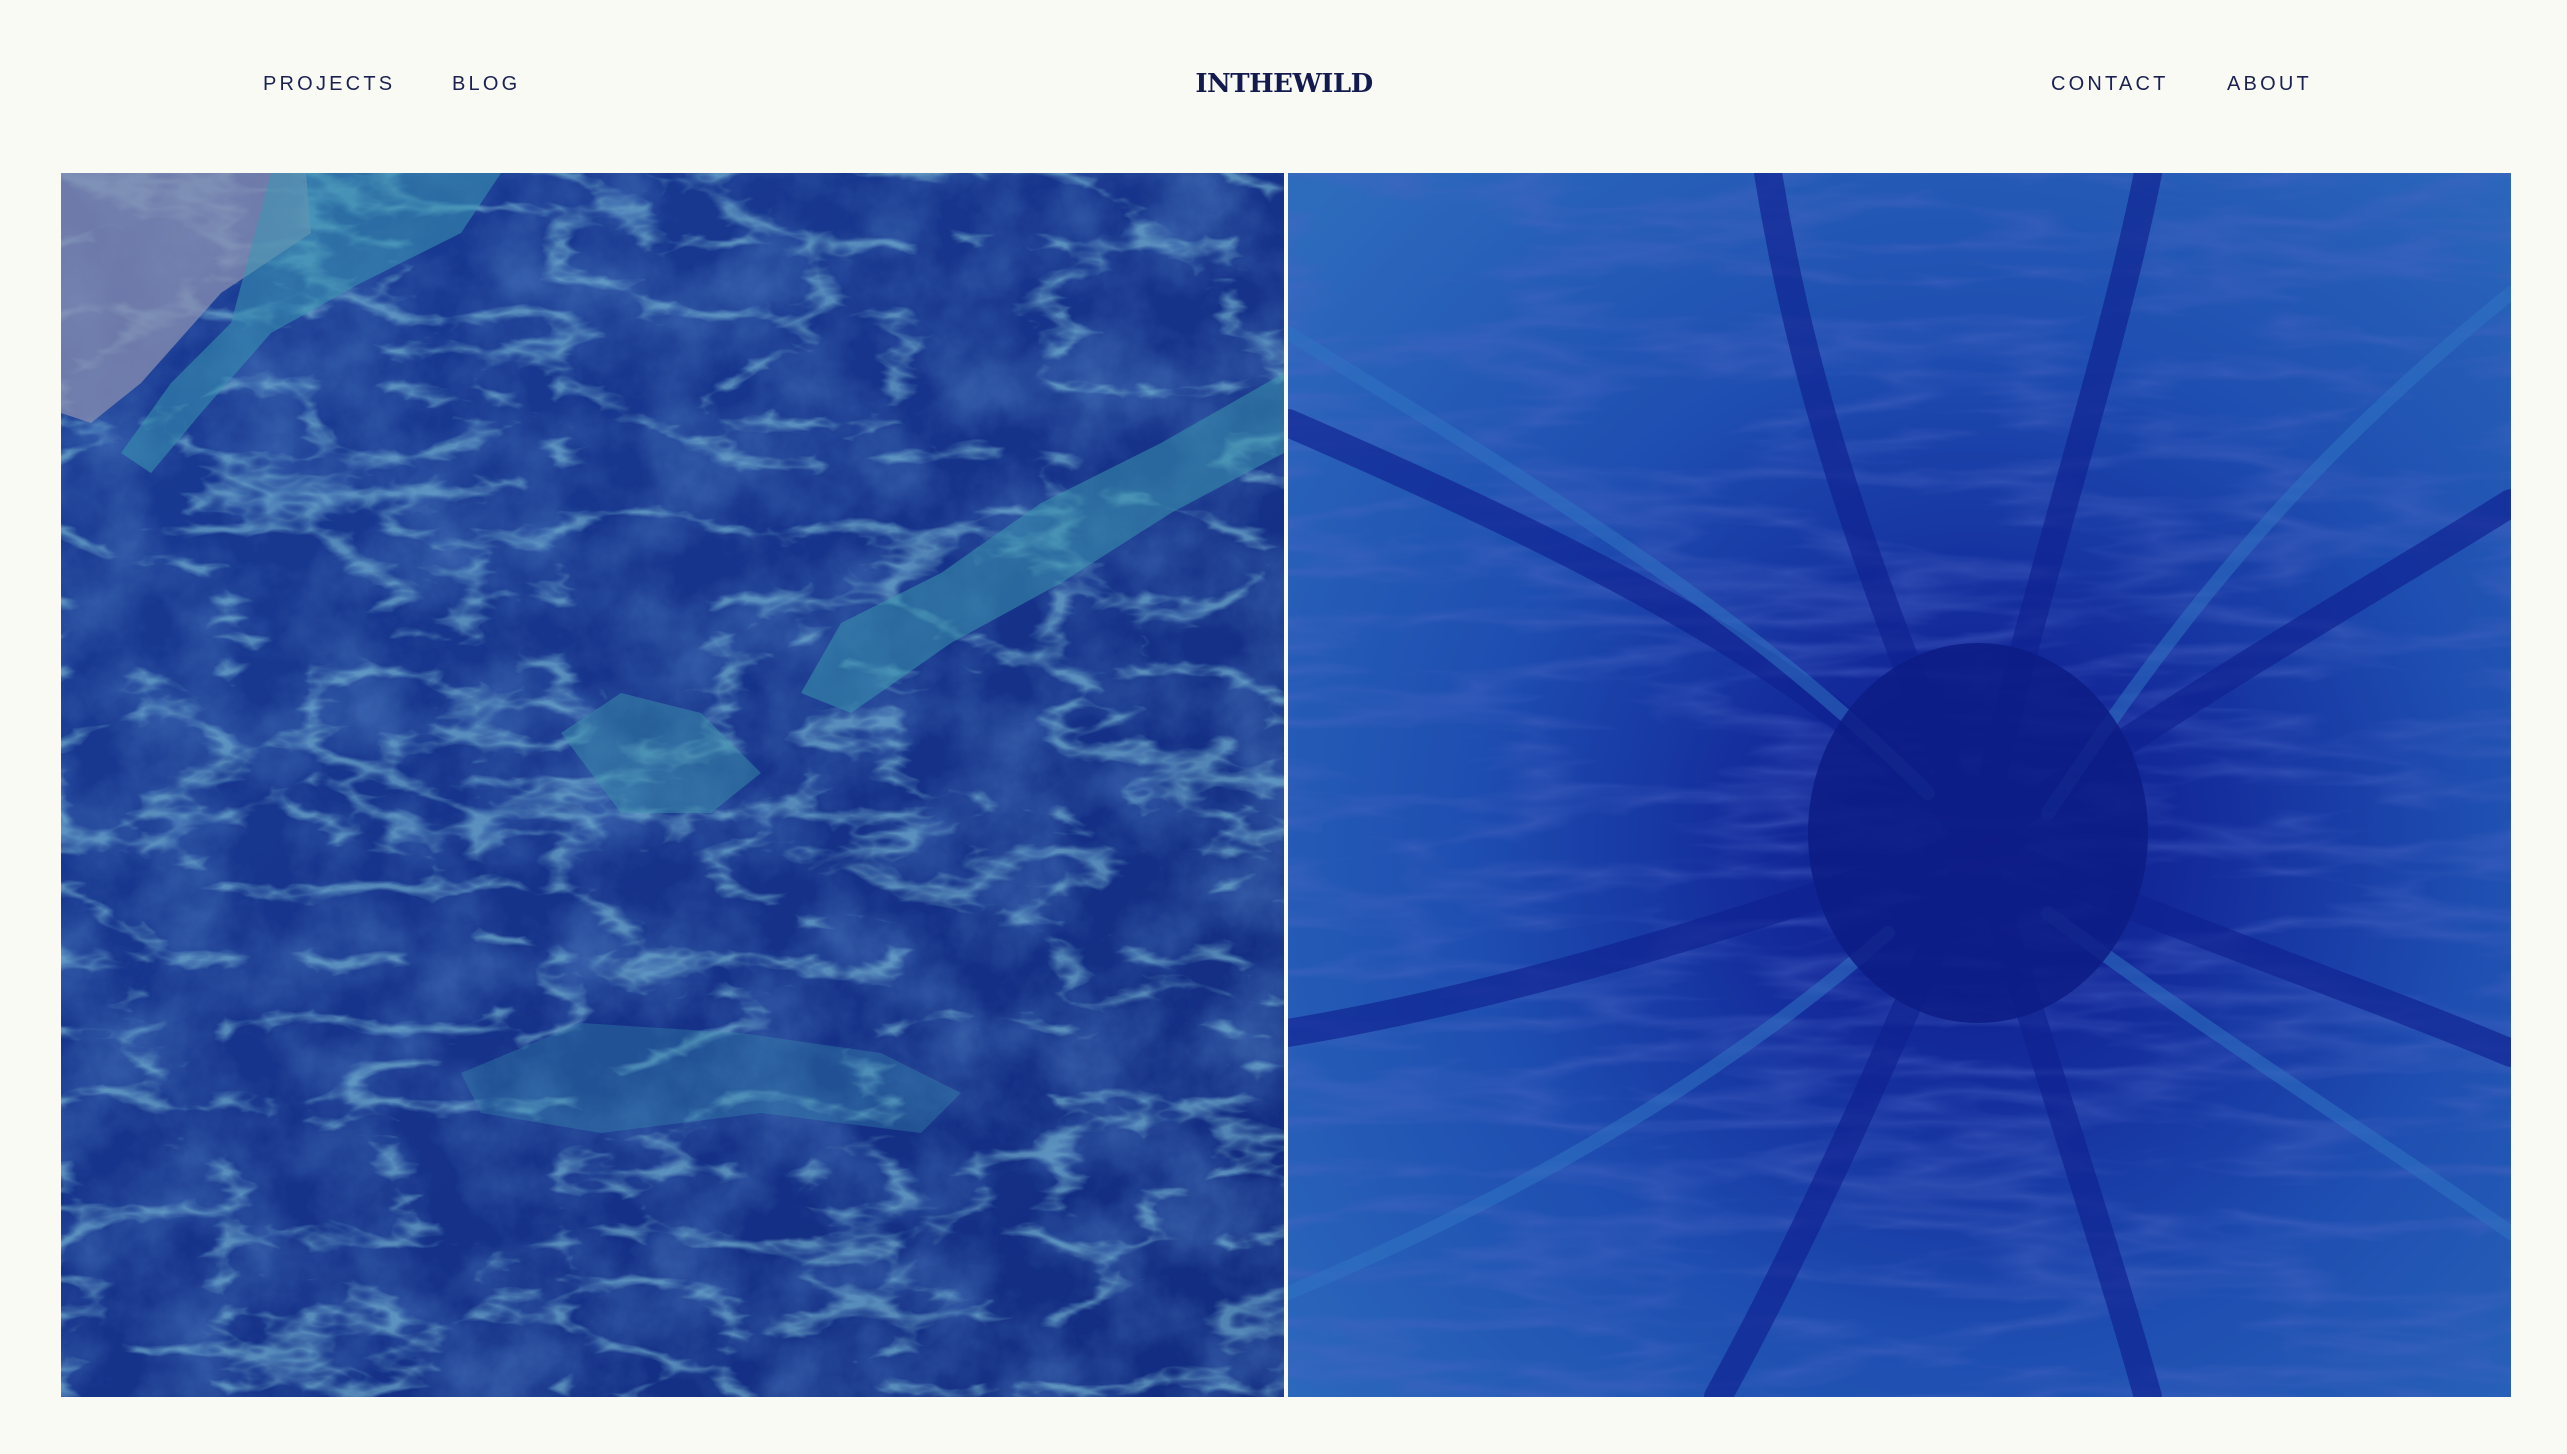 The width and height of the screenshot is (2567, 1454). Describe the element at coordinates (2110, 84) in the screenshot. I see `nav-link-contact: CONTACT` at that location.